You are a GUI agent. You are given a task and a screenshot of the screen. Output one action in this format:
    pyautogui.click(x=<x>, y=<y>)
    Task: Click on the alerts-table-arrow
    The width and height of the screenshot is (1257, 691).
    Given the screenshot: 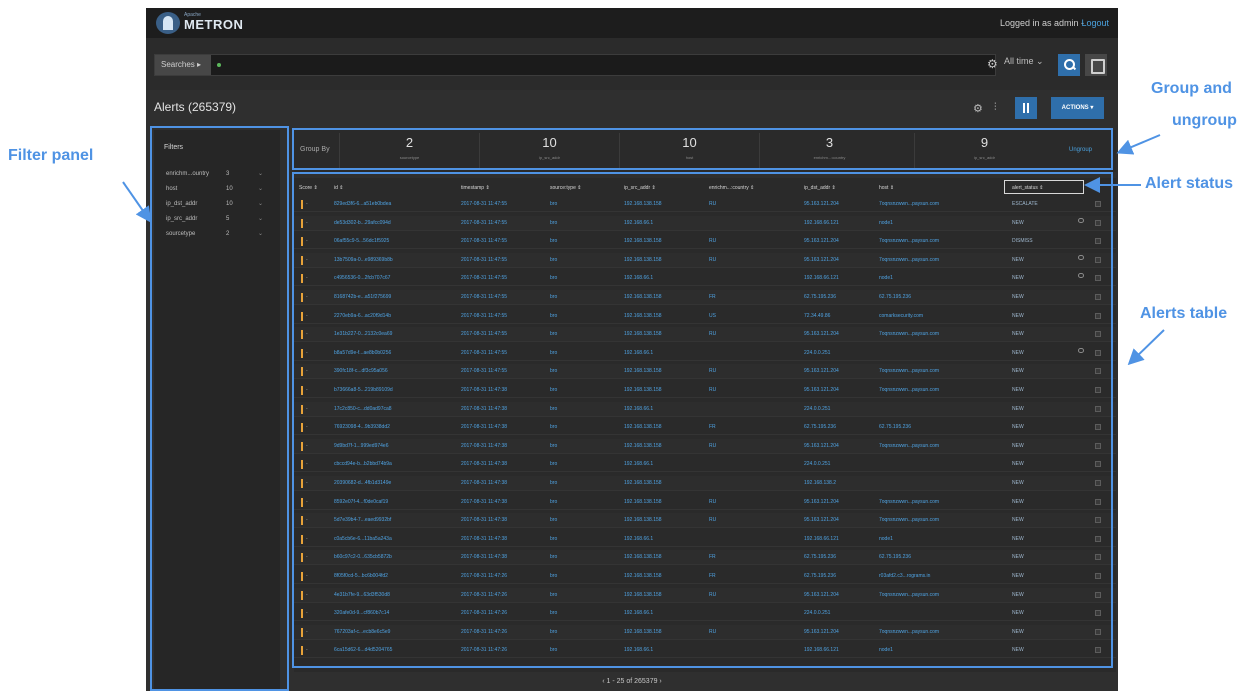 What is the action you would take?
    pyautogui.click(x=1146, y=347)
    